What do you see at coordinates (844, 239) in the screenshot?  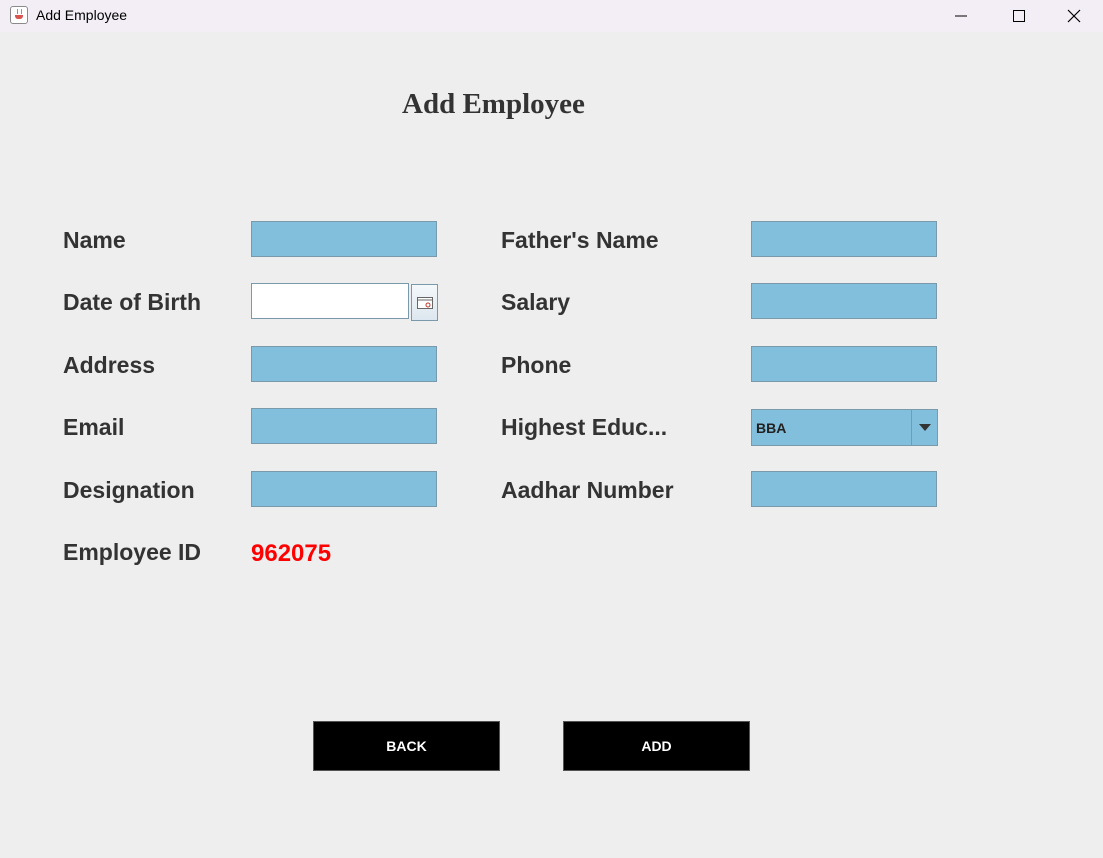 I see `fathers-name-field` at bounding box center [844, 239].